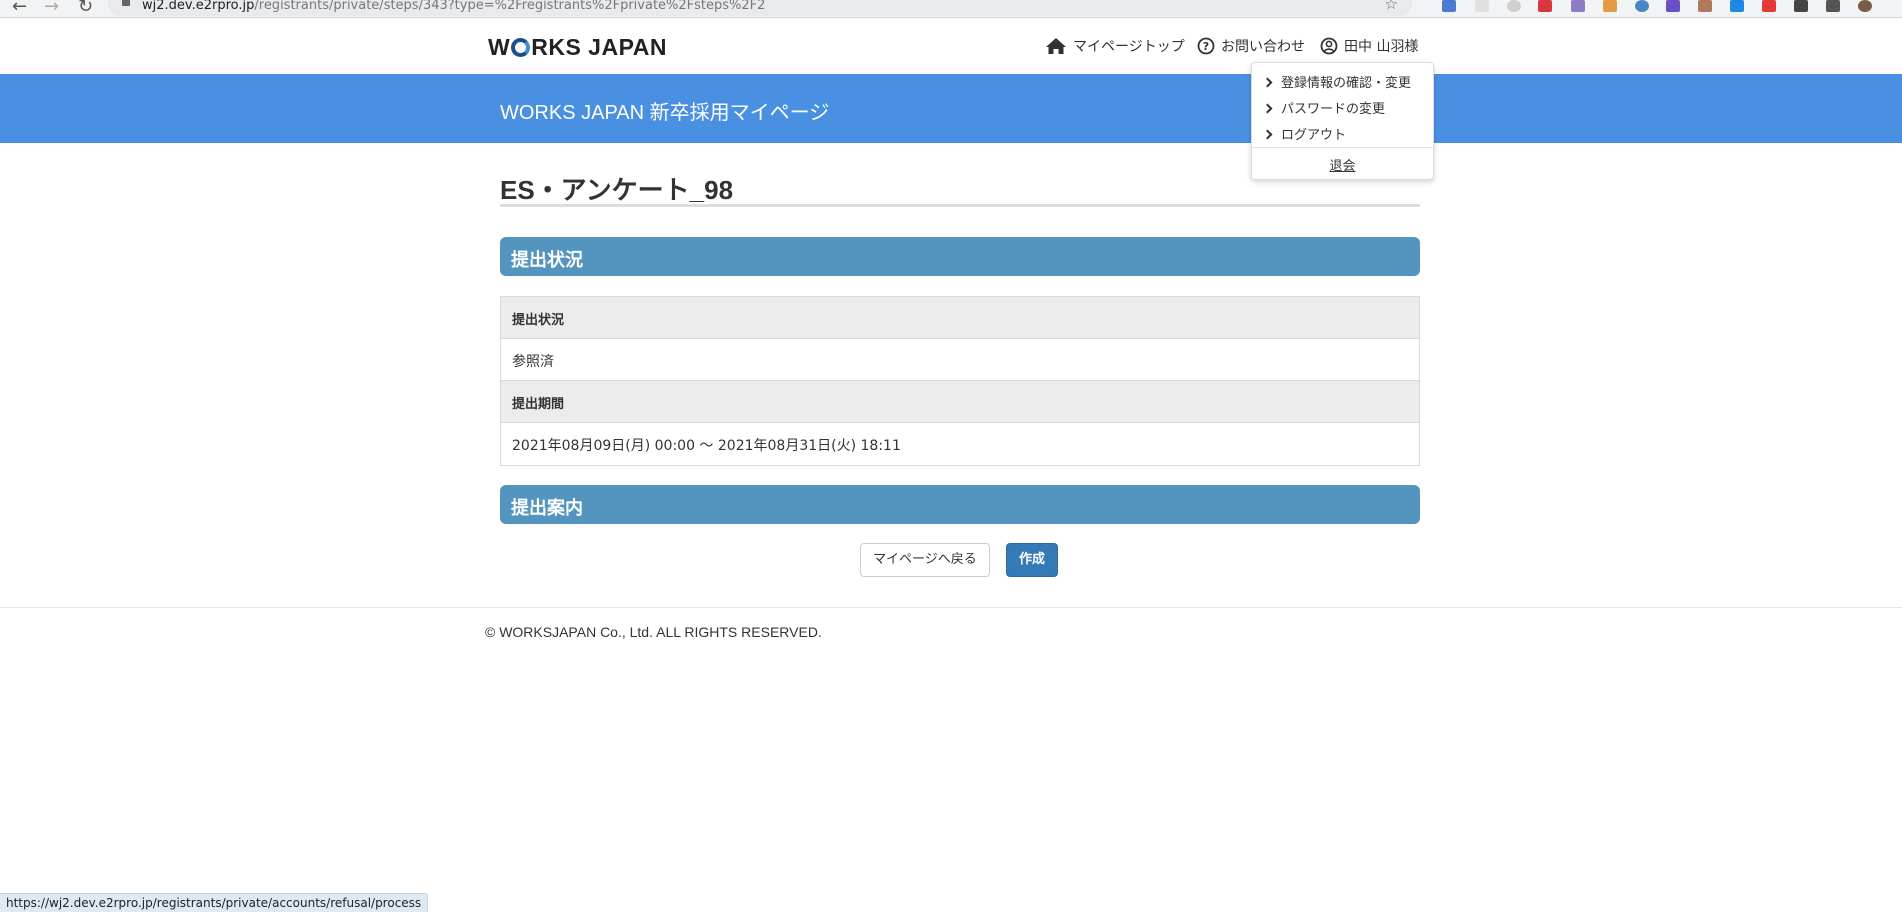 Image resolution: width=1902 pixels, height=912 pixels. I want to click on url-host: wj2.dev.e2rpro.jp, so click(198, 6).